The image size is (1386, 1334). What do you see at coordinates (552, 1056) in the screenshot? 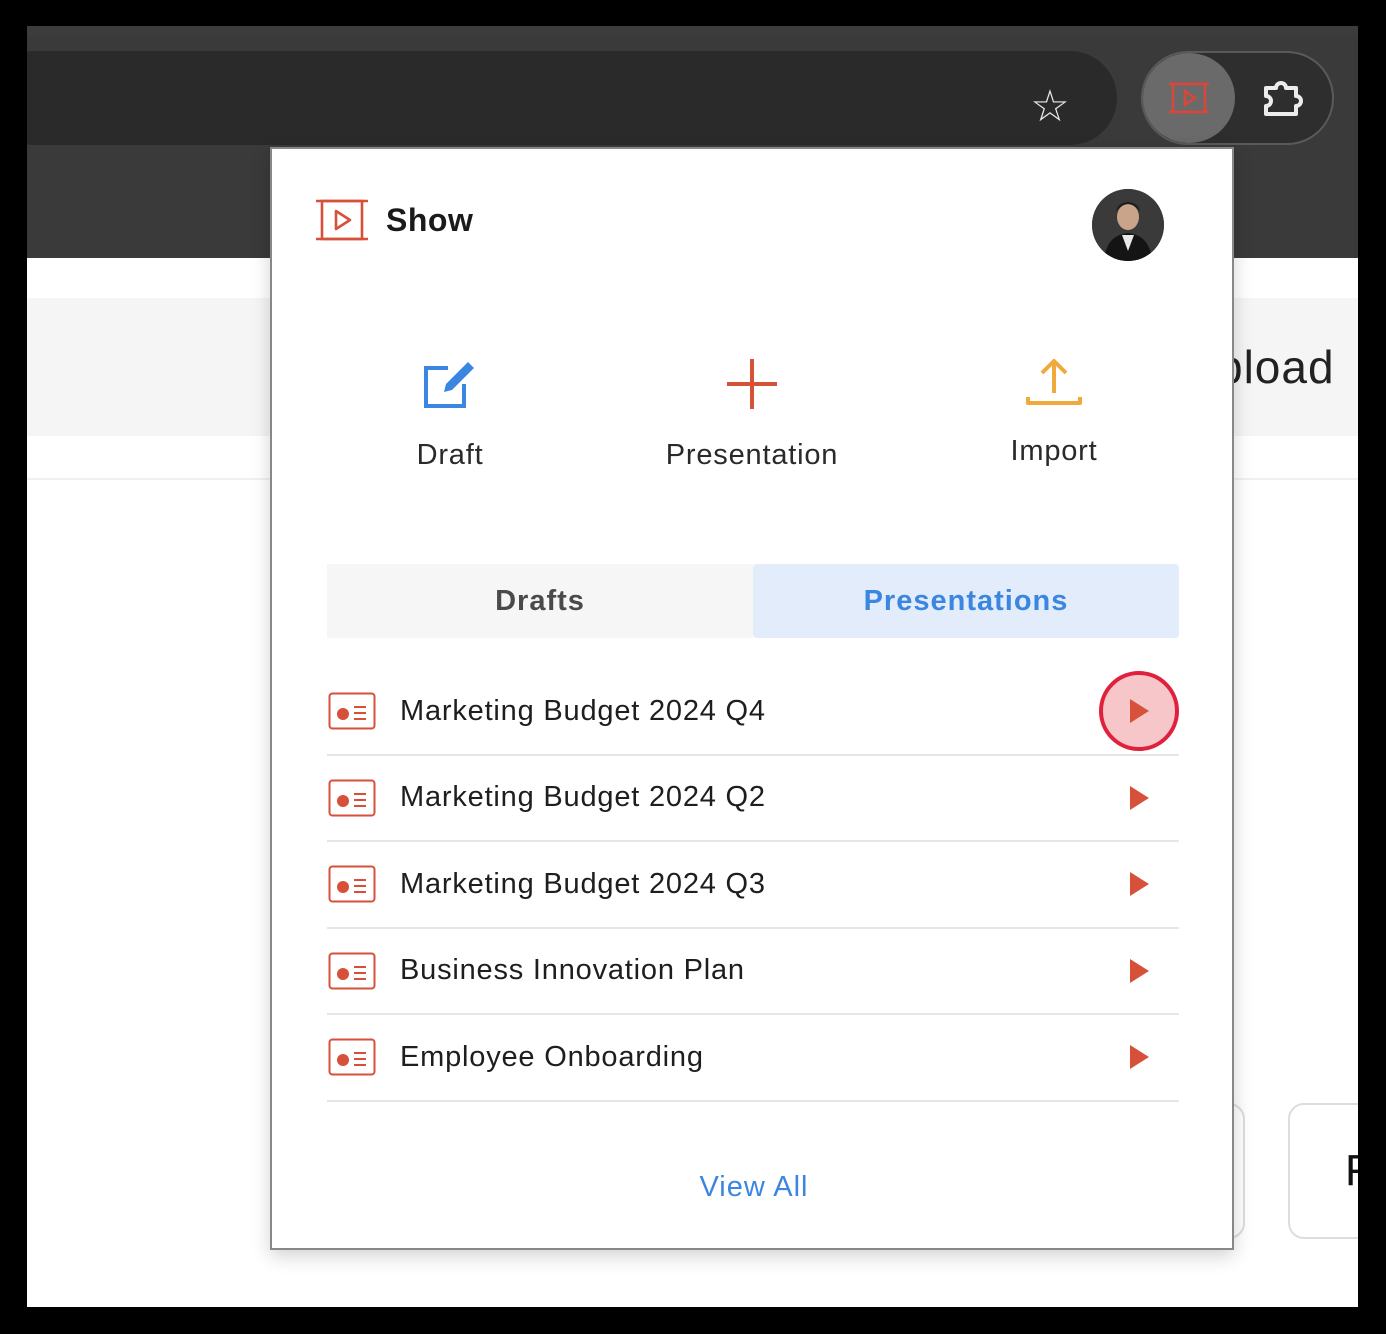
I see `presentation-title: Employee Onboarding` at bounding box center [552, 1056].